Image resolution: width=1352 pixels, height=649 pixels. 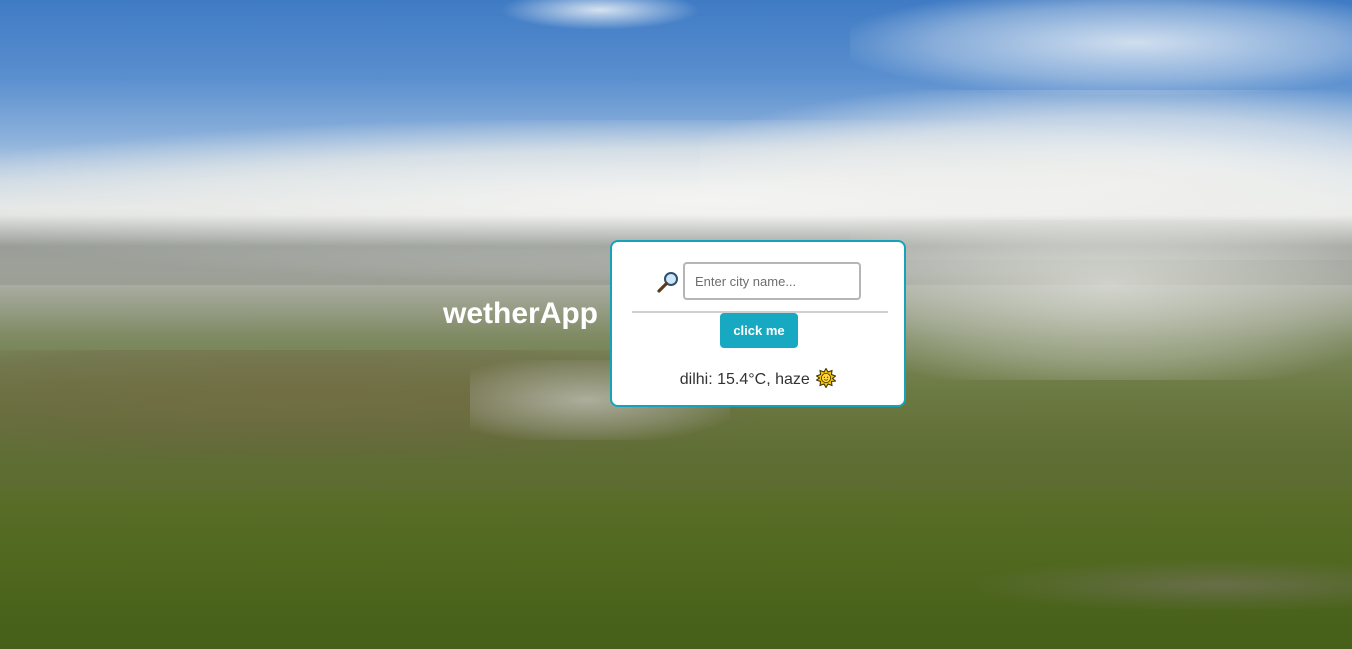 I want to click on city-search-input, so click(x=772, y=281).